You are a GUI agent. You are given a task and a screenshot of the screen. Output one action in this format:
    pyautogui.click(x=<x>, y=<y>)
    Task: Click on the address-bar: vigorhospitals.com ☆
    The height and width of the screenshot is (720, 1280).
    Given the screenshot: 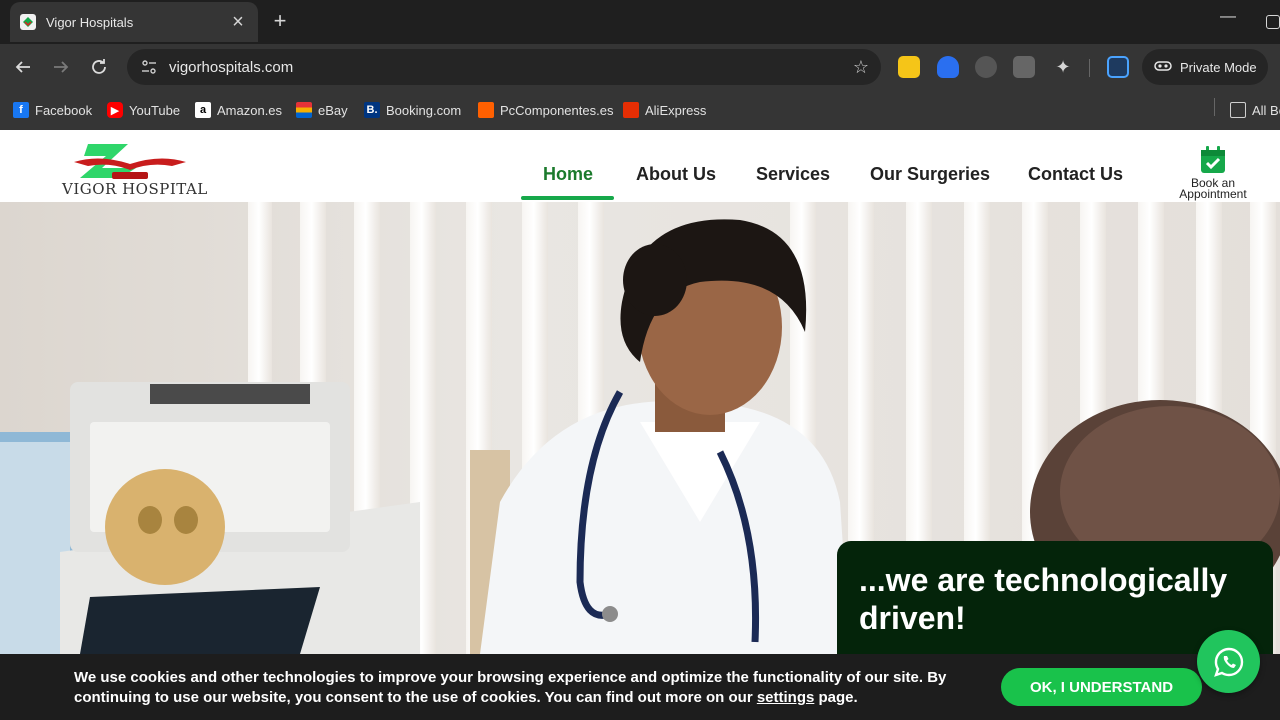 What is the action you would take?
    pyautogui.click(x=504, y=67)
    